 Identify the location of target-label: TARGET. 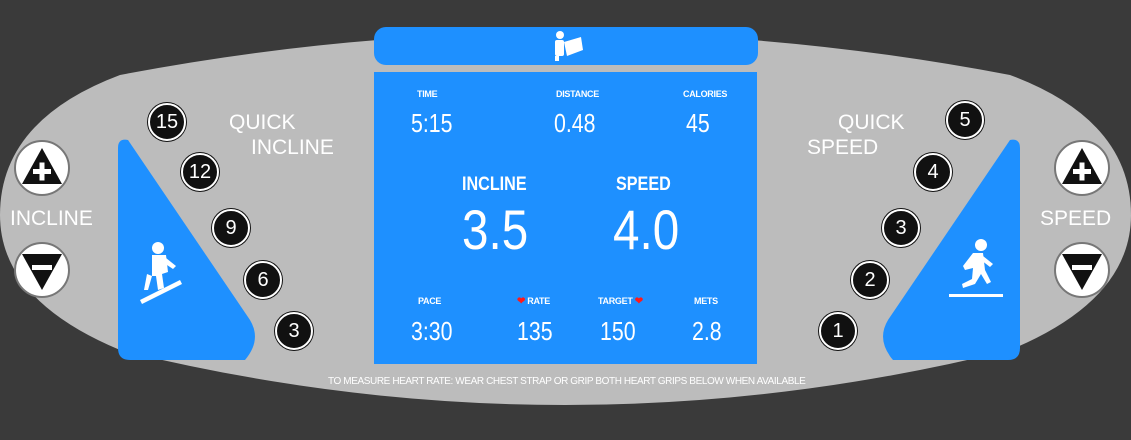
(615, 301).